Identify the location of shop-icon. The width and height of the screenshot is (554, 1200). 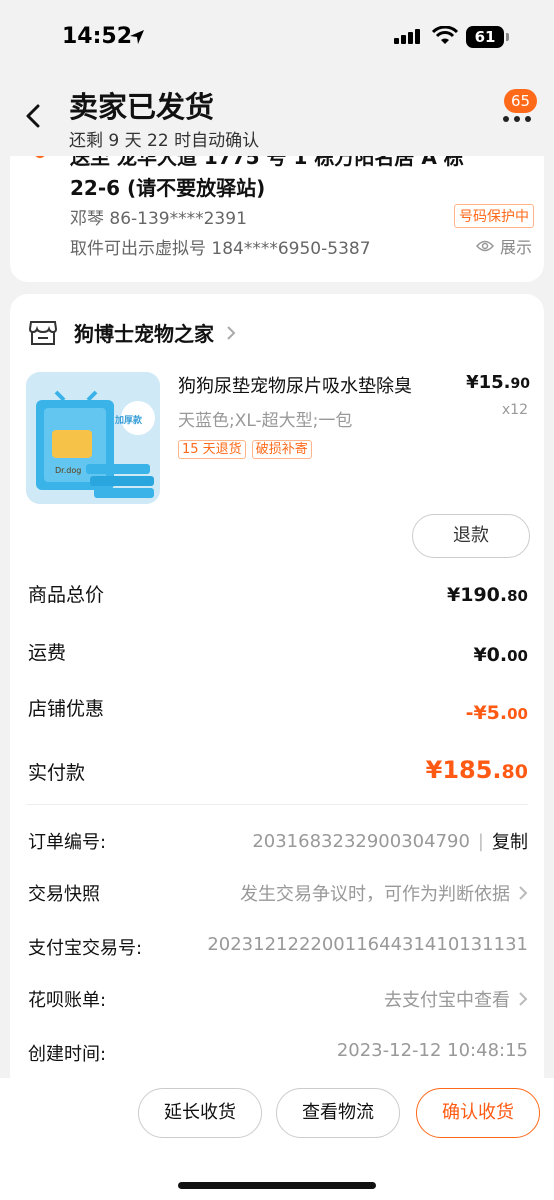
(43, 332).